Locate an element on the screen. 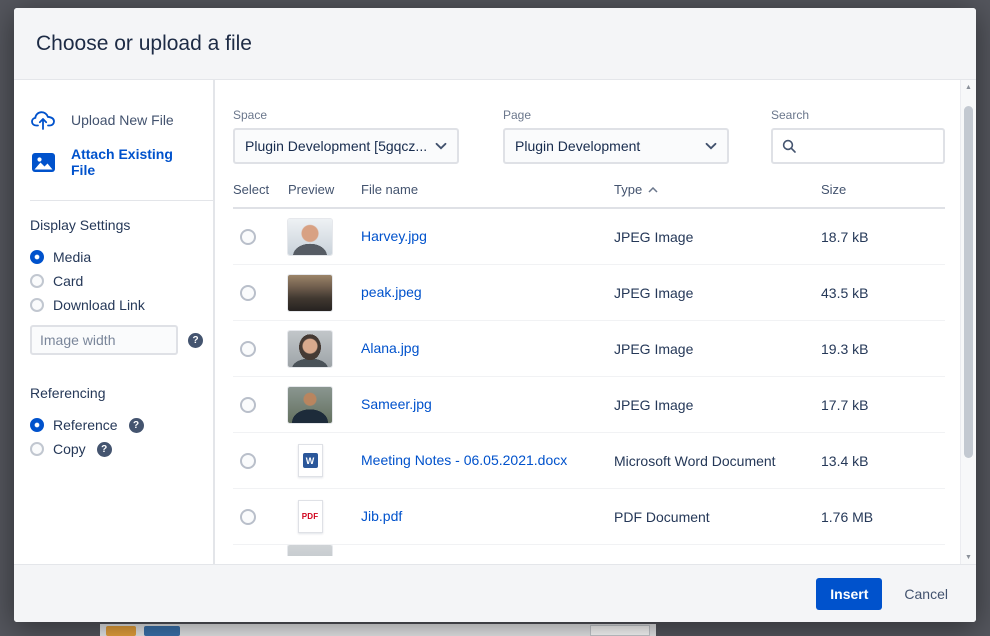  insert-button: Insert is located at coordinates (849, 593).